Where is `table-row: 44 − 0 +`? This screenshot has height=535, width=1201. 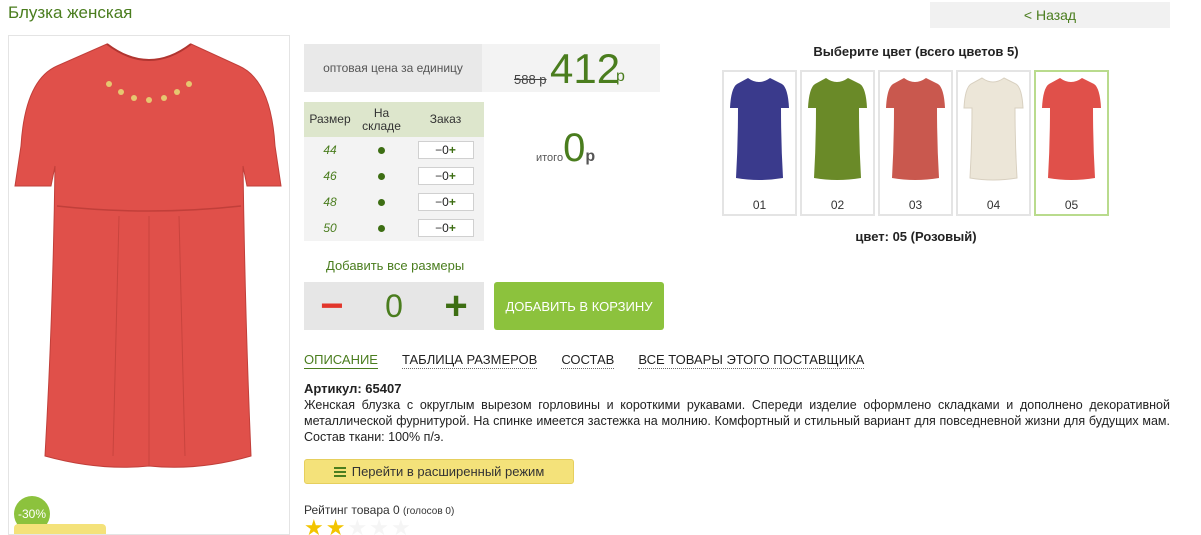 table-row: 44 − 0 + is located at coordinates (394, 150).